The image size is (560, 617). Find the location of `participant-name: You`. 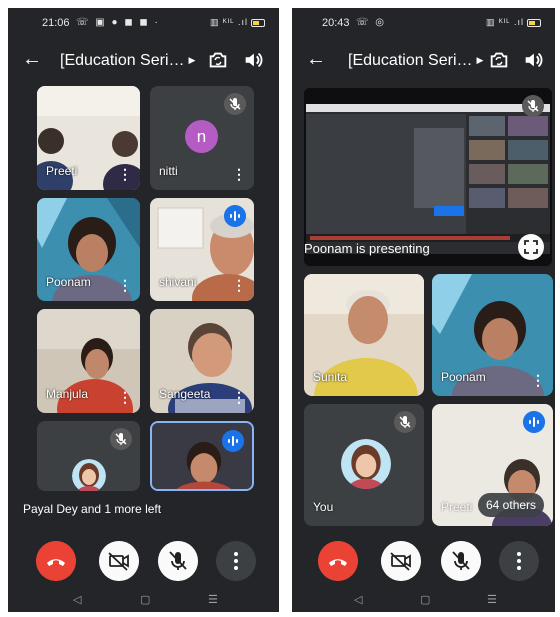

participant-name: You is located at coordinates (323, 507).